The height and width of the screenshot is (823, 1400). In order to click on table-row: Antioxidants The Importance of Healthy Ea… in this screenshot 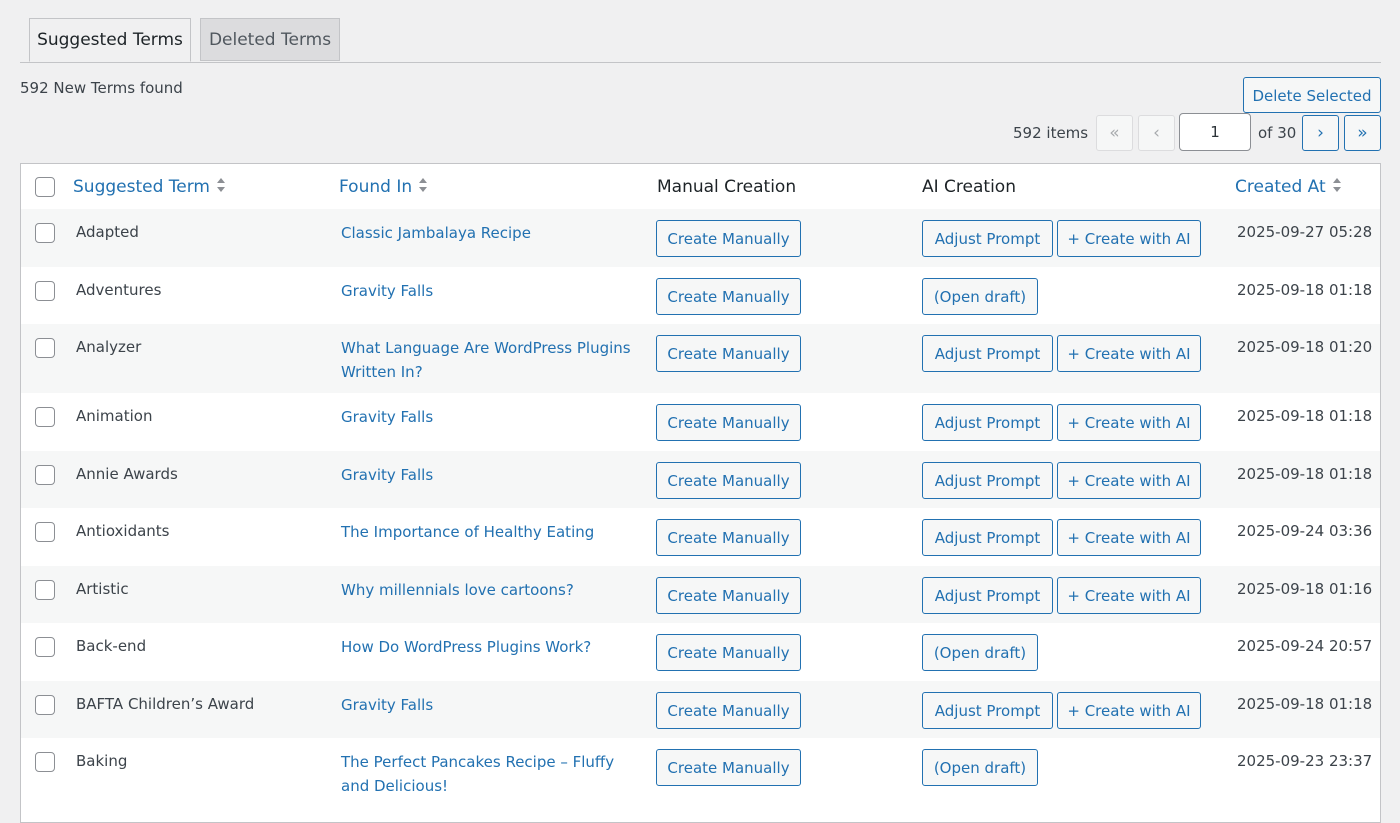, I will do `click(700, 537)`.